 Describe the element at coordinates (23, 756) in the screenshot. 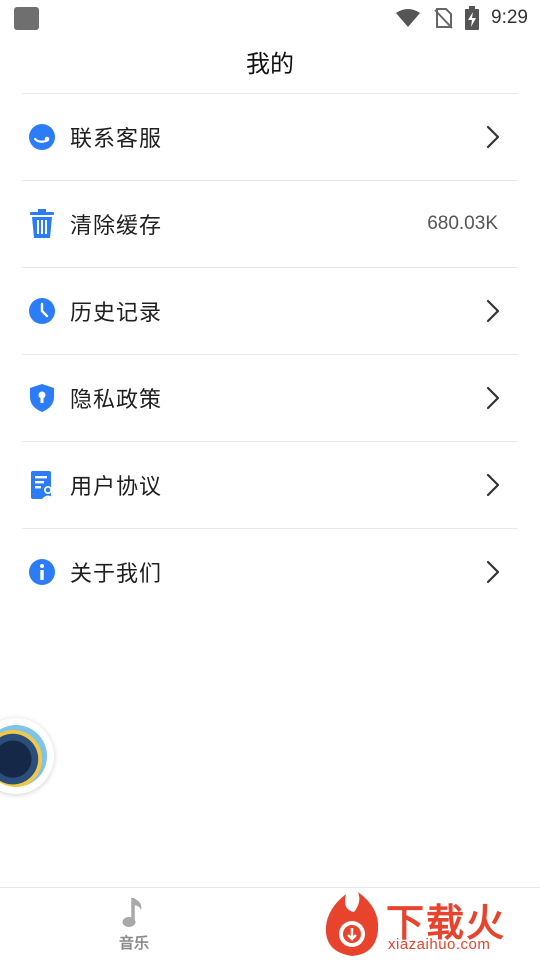

I see `album-art` at that location.